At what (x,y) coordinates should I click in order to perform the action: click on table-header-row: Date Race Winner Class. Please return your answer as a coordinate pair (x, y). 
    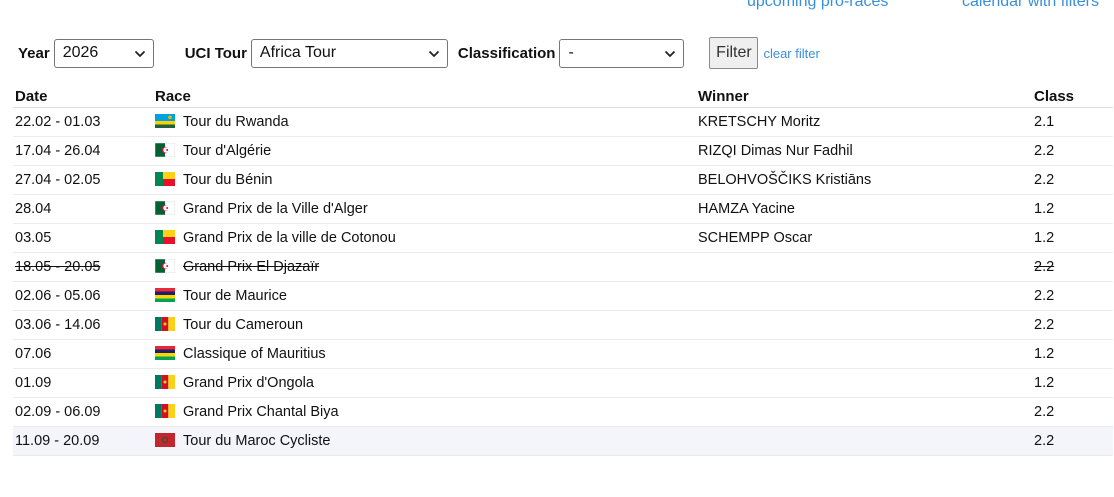
    Looking at the image, I should click on (563, 96).